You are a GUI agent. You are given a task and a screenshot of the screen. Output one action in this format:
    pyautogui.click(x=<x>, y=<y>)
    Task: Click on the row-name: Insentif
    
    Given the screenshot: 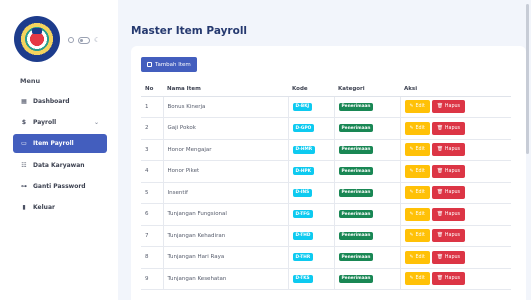 What is the action you would take?
    pyautogui.click(x=225, y=193)
    